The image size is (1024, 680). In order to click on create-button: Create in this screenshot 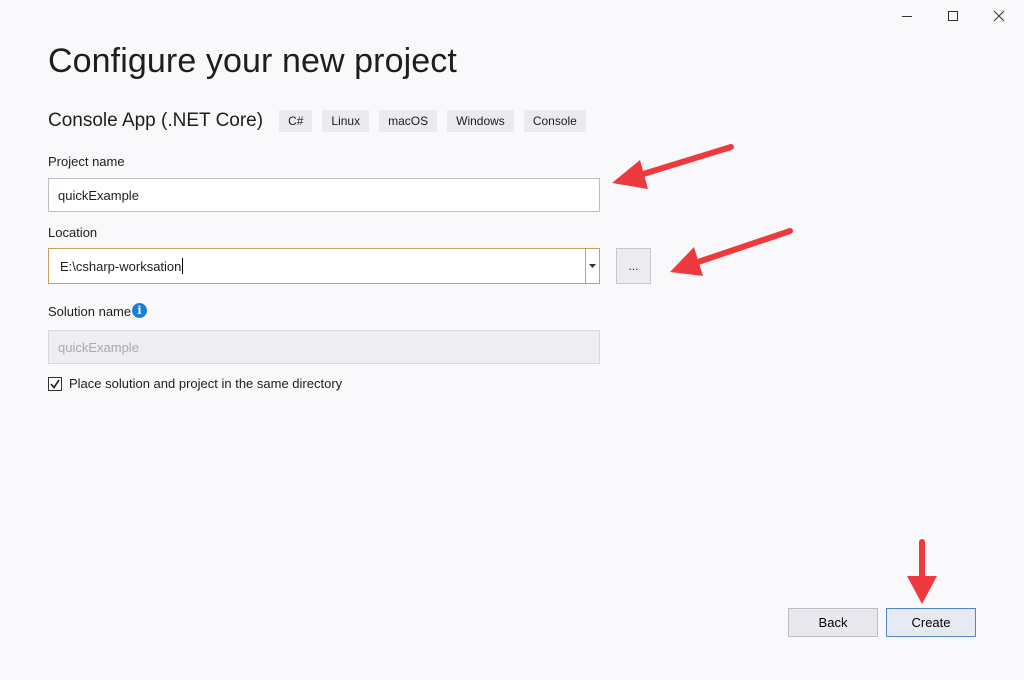, I will do `click(931, 622)`.